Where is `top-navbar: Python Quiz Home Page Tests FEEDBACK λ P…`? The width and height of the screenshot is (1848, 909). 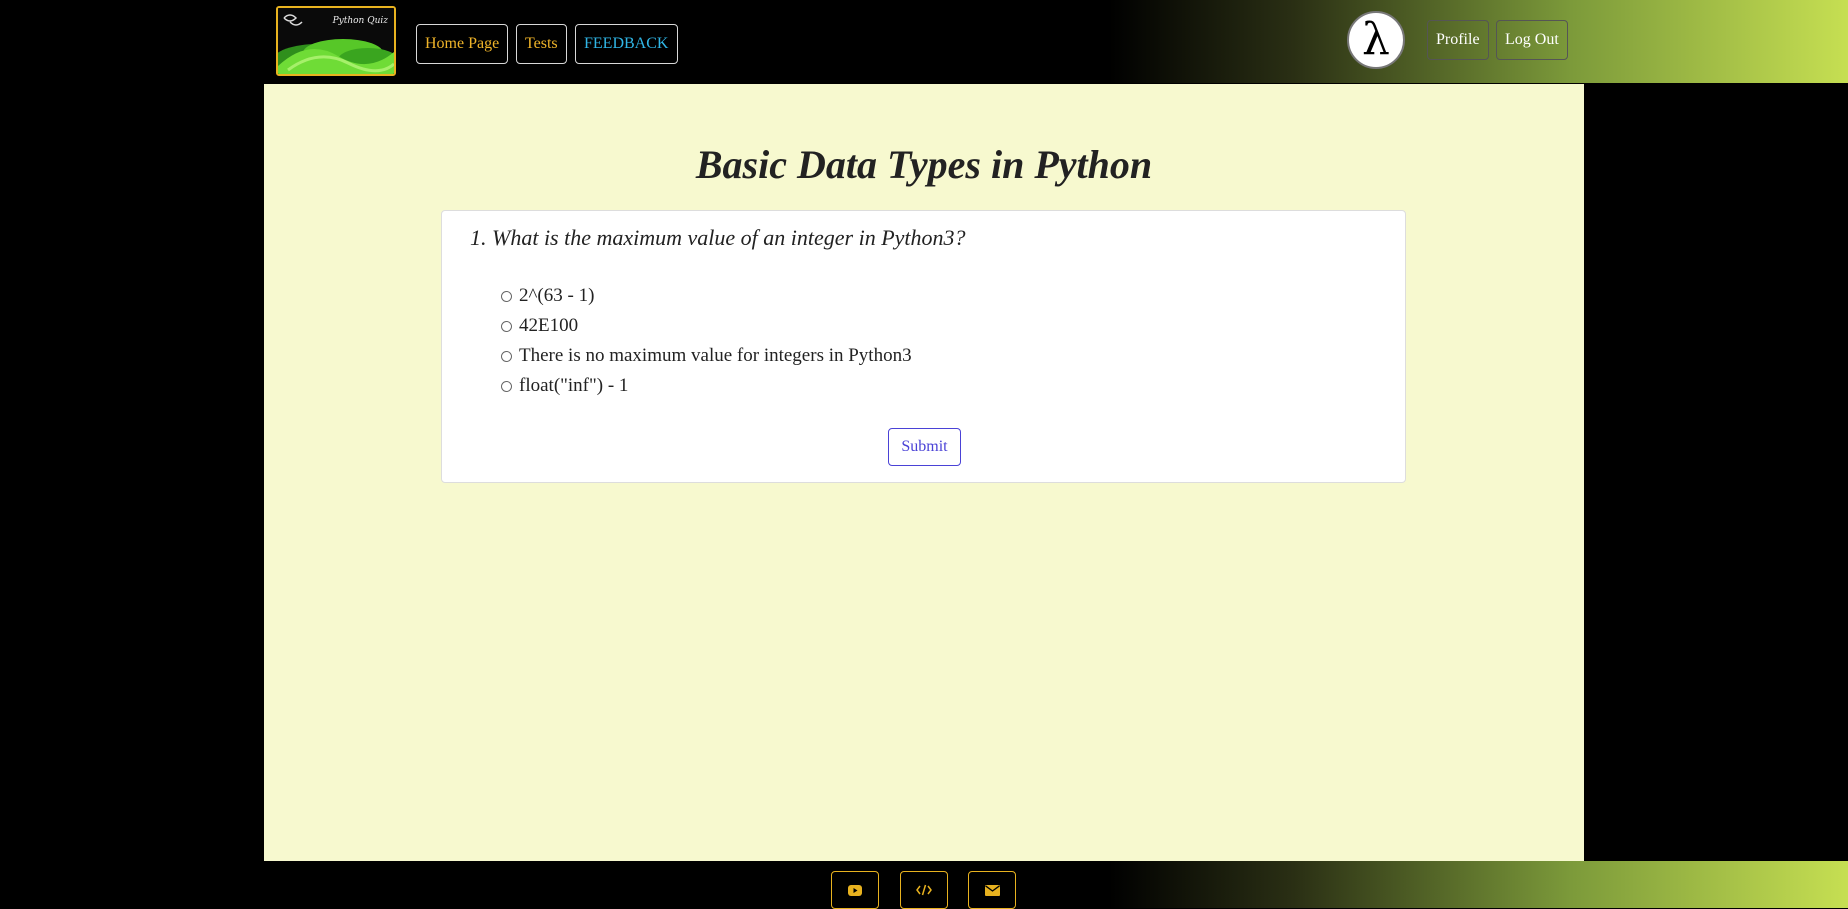 top-navbar: Python Quiz Home Page Tests FEEDBACK λ P… is located at coordinates (924, 41).